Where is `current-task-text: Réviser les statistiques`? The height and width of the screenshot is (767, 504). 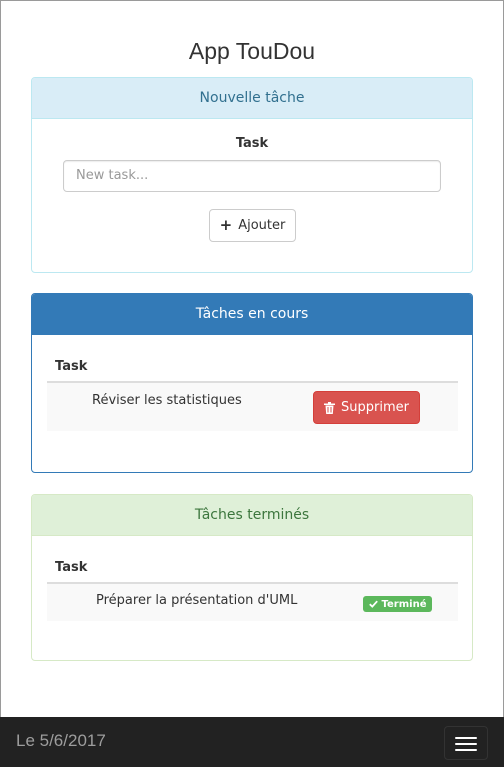
current-task-text: Réviser les statistiques is located at coordinates (167, 400).